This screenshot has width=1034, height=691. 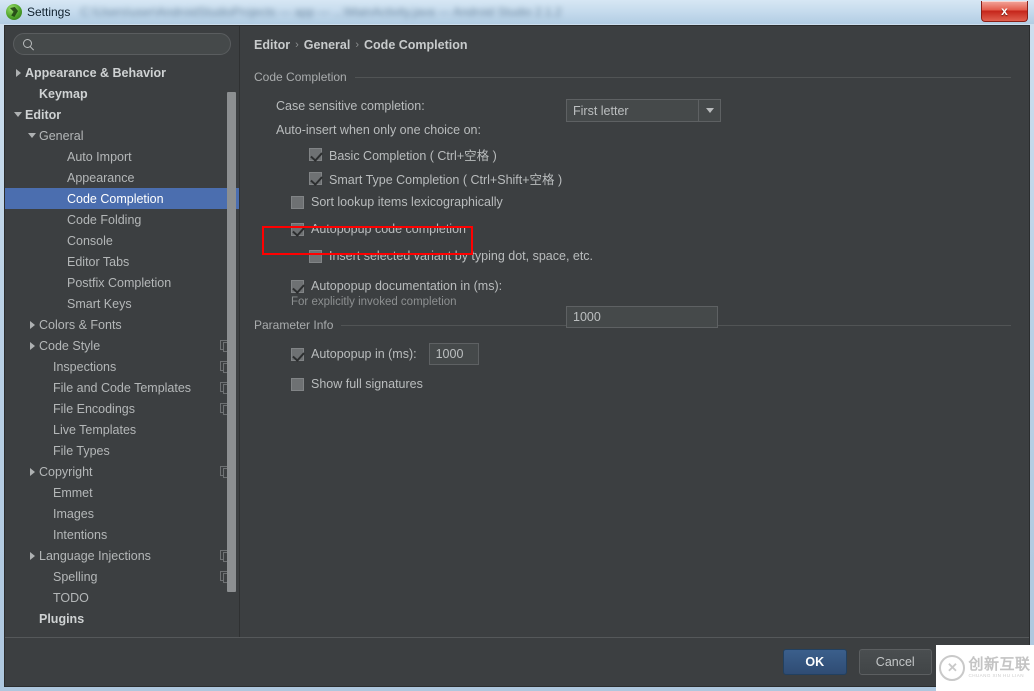 What do you see at coordinates (99, 303) in the screenshot?
I see `sidebar-item-label: Smart Keys` at bounding box center [99, 303].